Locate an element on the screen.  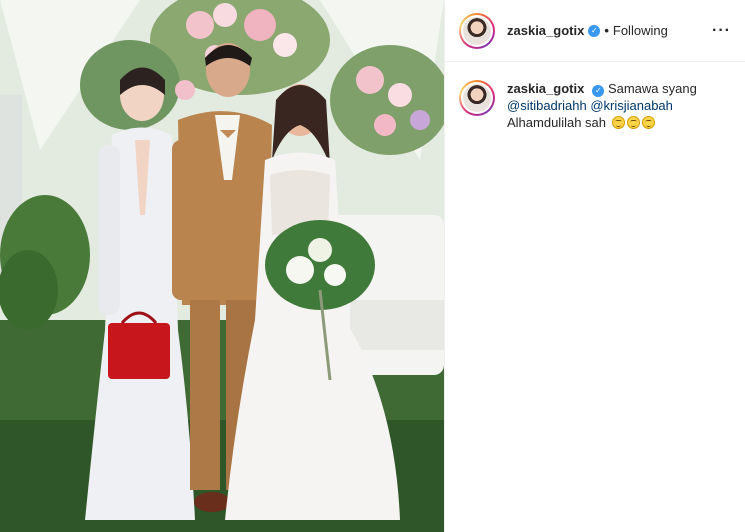
caption-line-2: @sitibadriahh @krisjianabah is located at coordinates (602, 105).